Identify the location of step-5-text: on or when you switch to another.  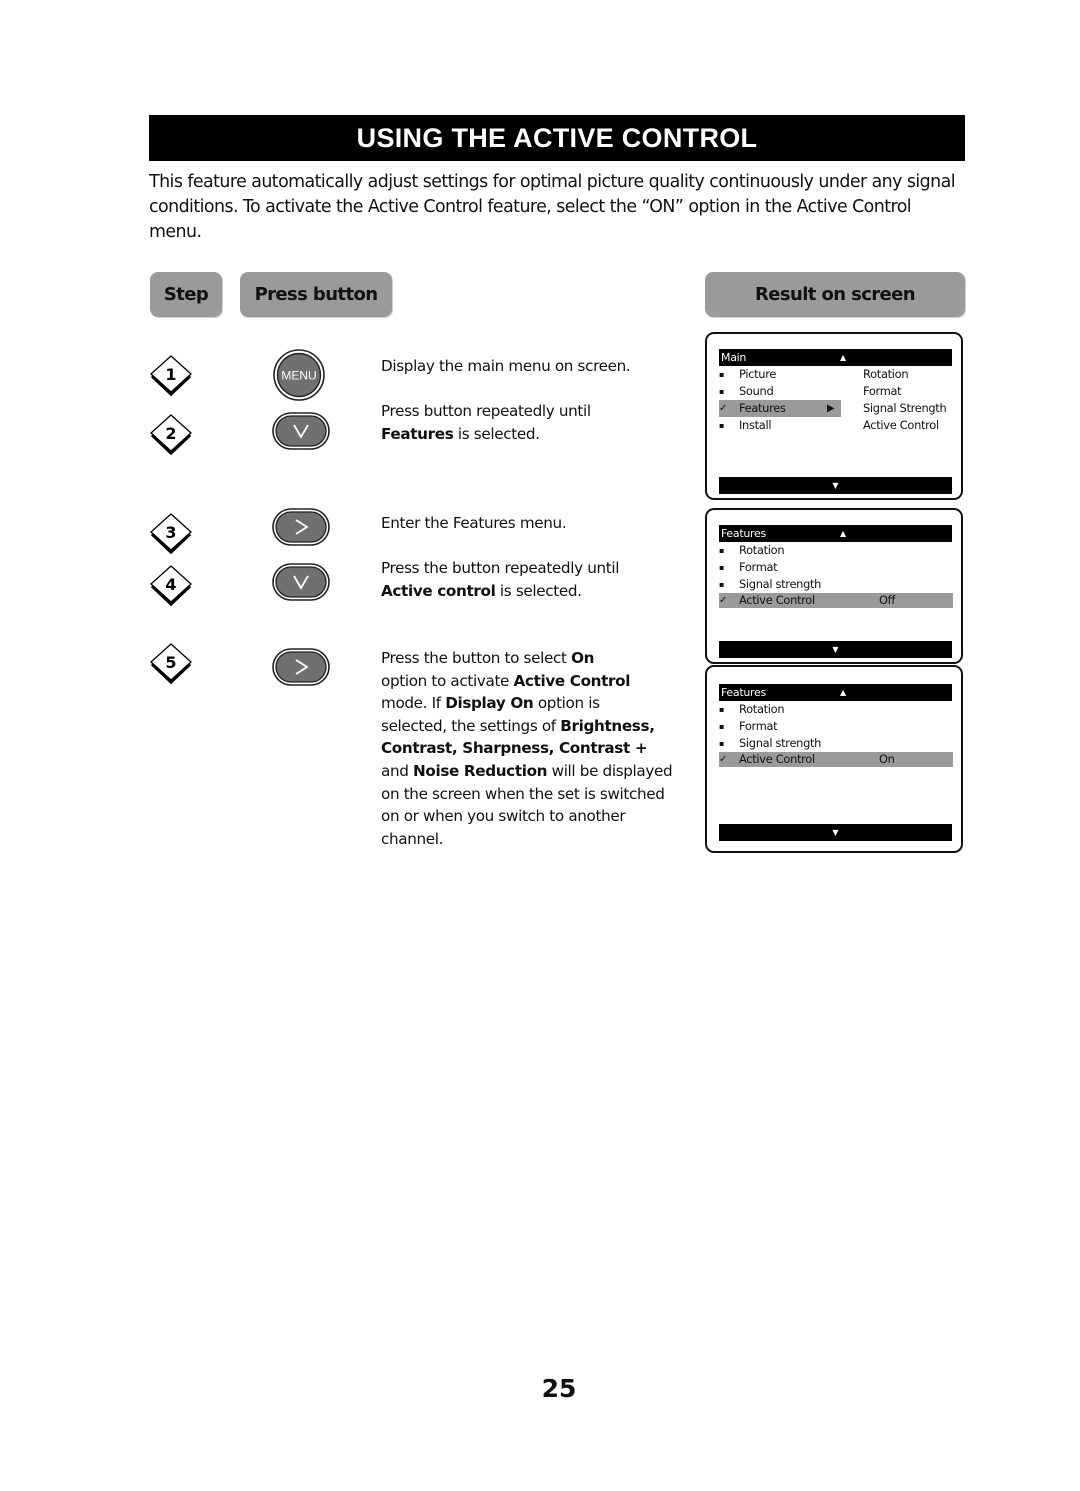
(503, 816).